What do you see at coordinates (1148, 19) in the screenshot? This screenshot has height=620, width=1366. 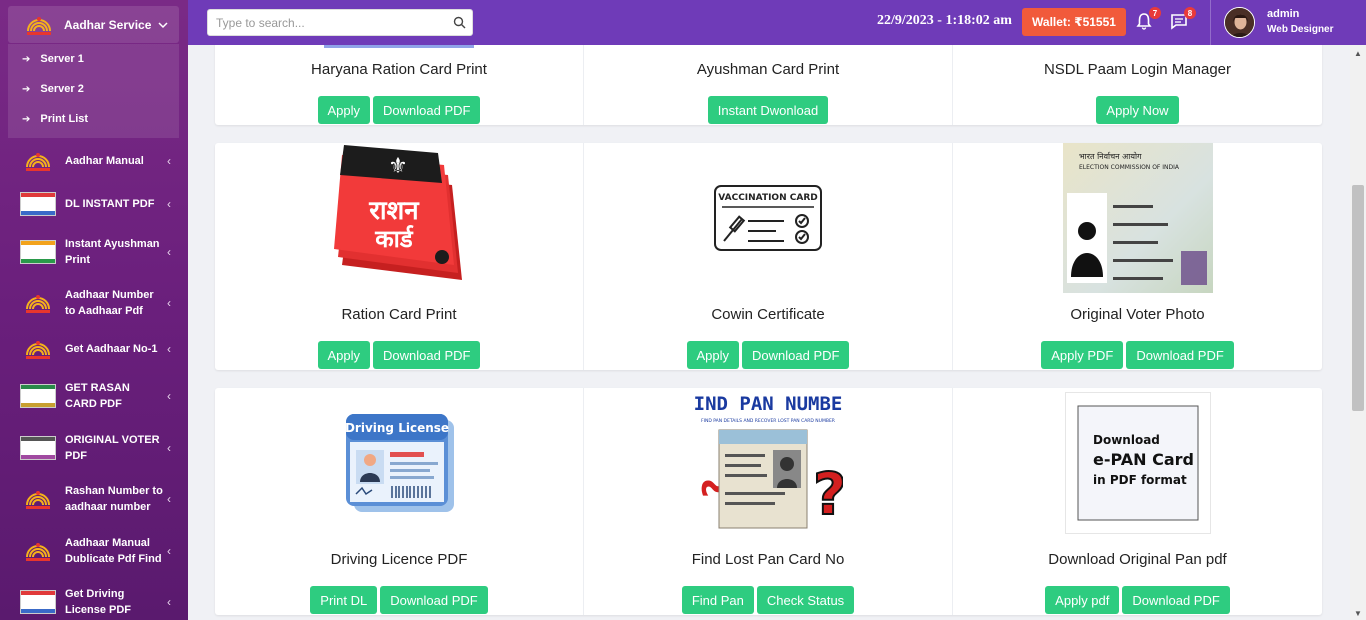 I see `notification-button: 7` at bounding box center [1148, 19].